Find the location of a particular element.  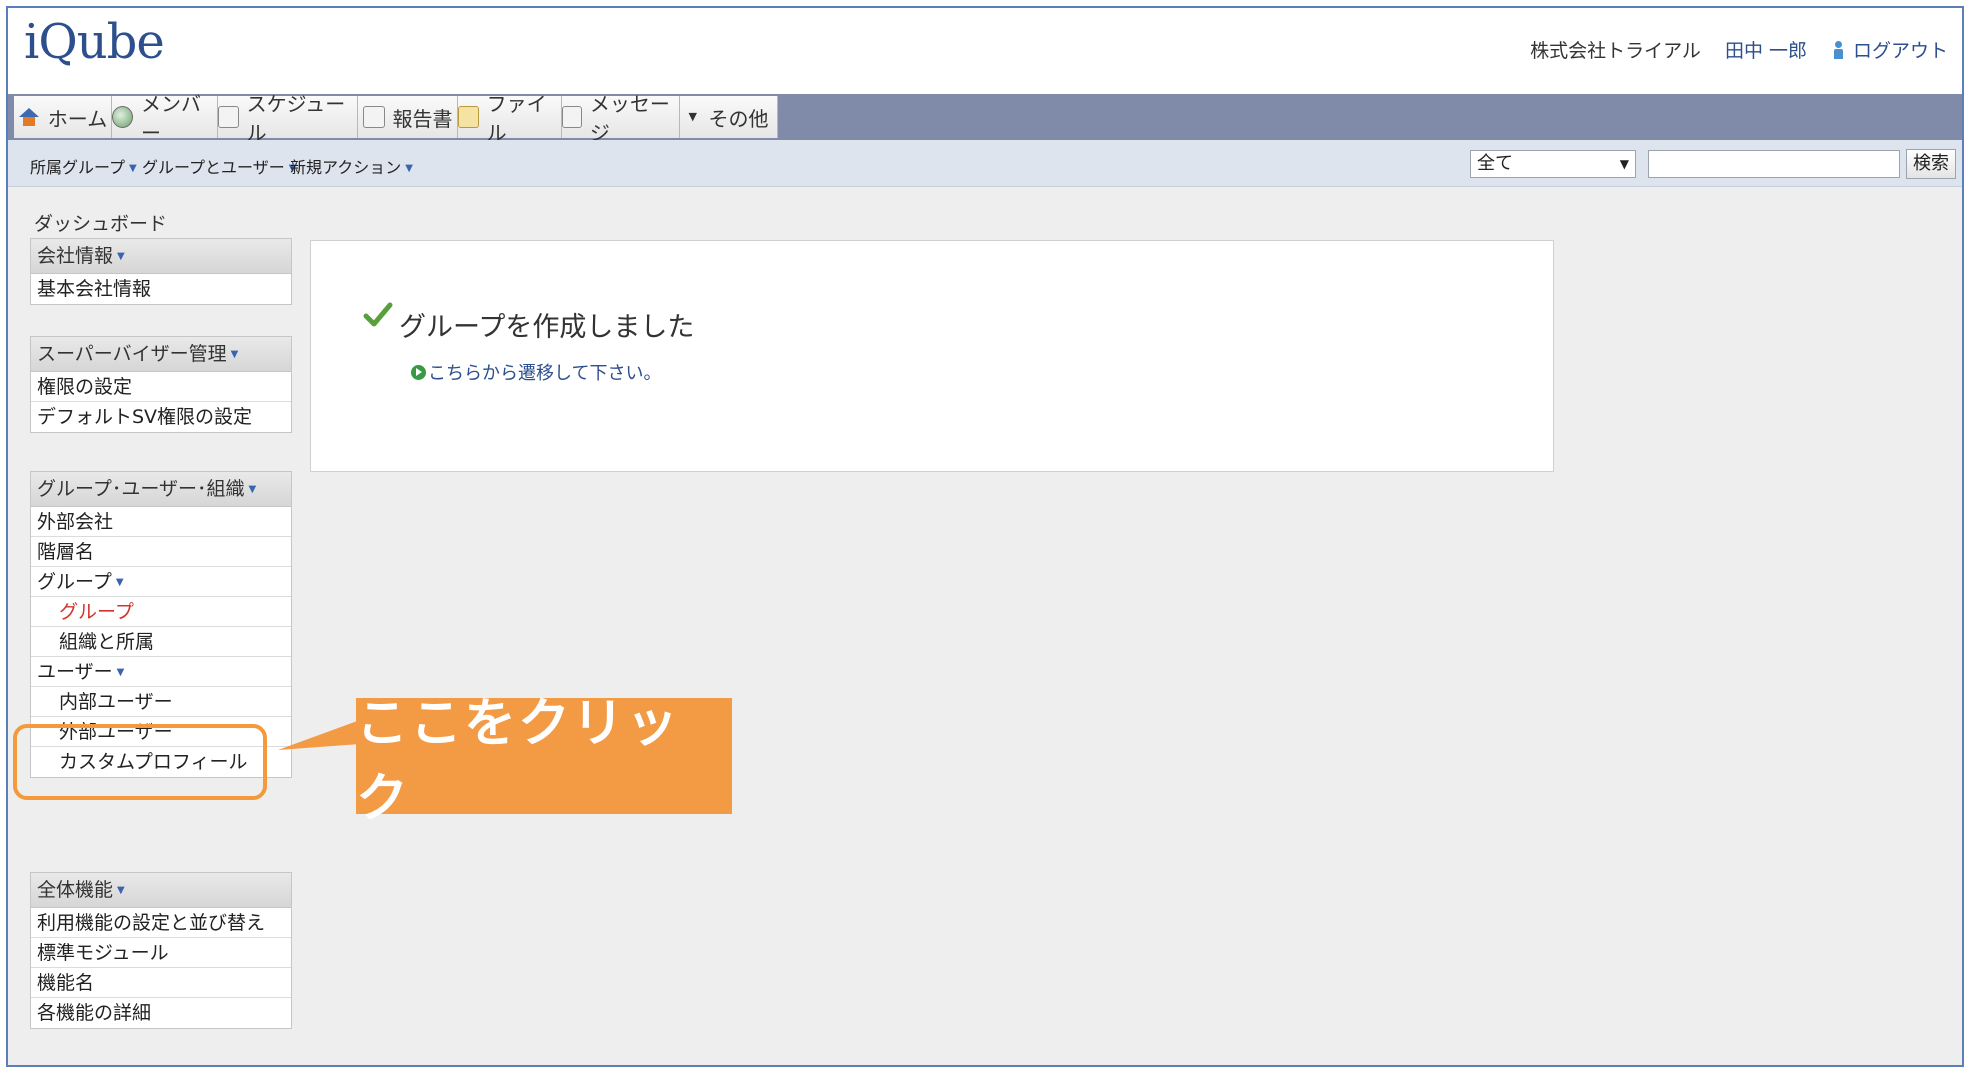

tab-home: ホーム is located at coordinates (63, 117).